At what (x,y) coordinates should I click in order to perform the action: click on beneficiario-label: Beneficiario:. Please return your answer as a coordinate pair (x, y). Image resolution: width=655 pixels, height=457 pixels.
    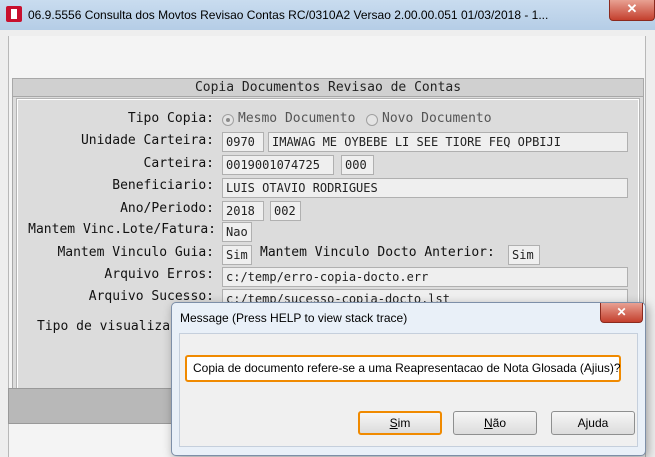
    Looking at the image, I should click on (163, 185).